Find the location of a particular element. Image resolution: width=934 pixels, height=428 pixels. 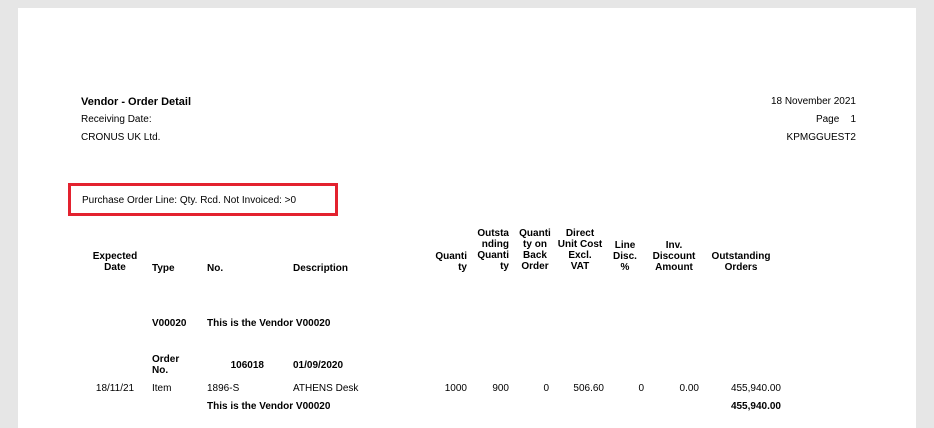

col-no: No. is located at coordinates (215, 268).